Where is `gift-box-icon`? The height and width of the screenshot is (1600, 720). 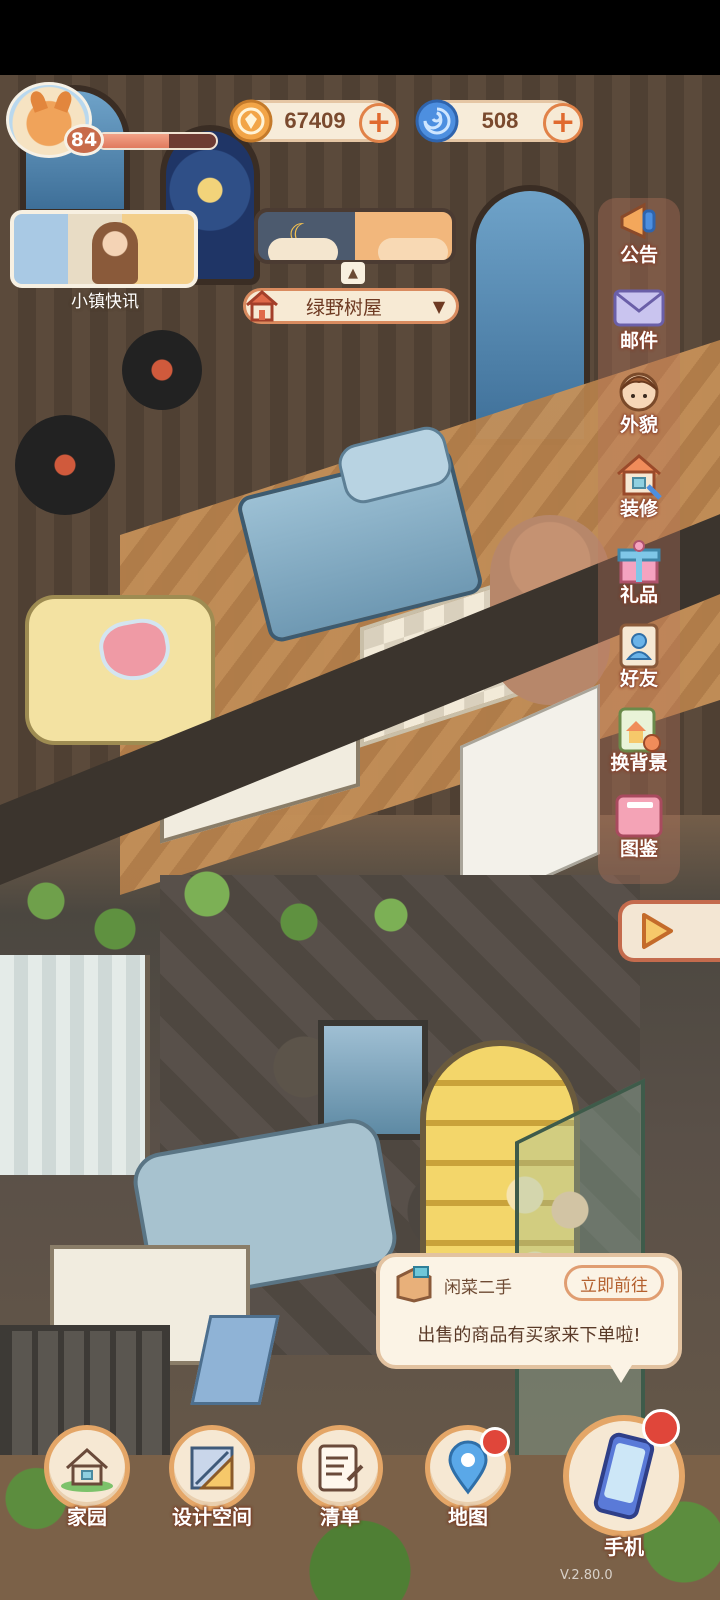
gift-box-icon is located at coordinates (639, 562).